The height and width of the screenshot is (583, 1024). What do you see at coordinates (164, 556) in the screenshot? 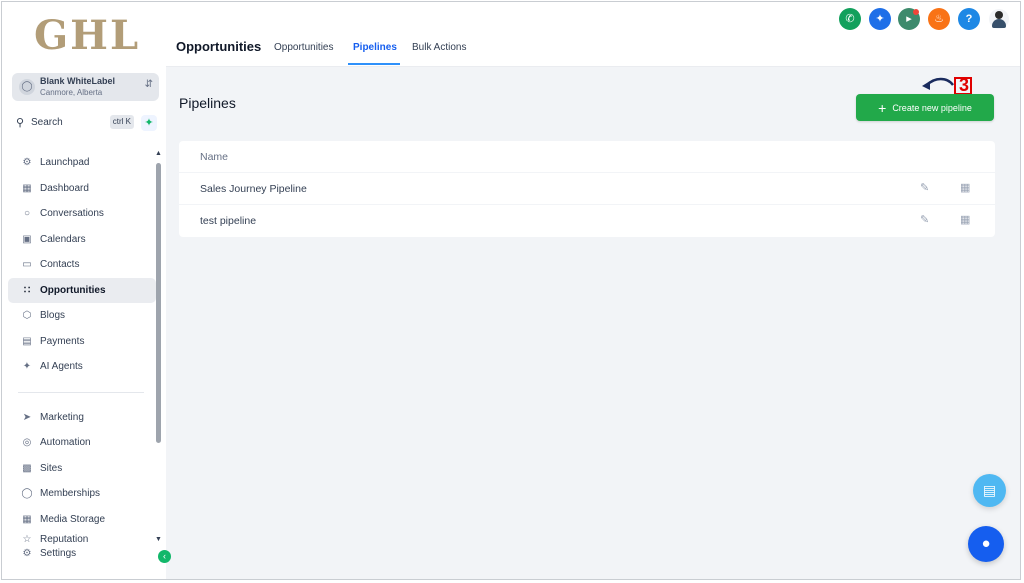
I see `collapse-sidebar-button: ‹` at bounding box center [164, 556].